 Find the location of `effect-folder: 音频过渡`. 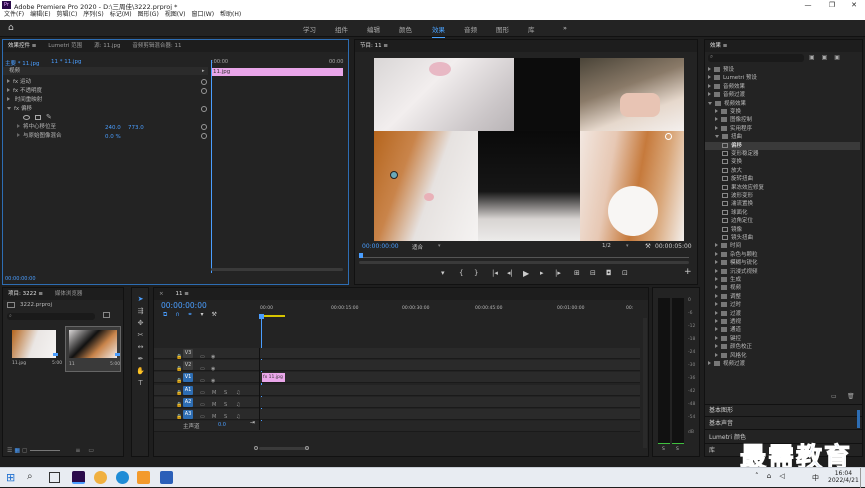

effect-folder: 音频过渡 is located at coordinates (782, 95).